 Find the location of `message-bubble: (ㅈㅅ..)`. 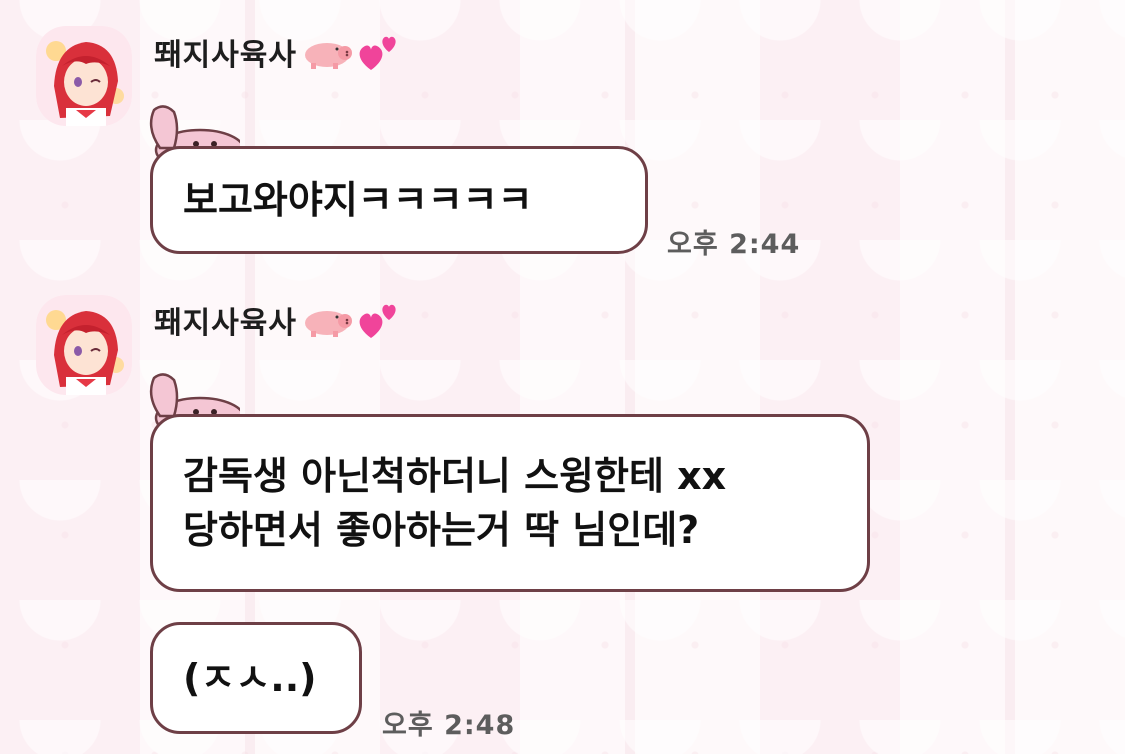

message-bubble: (ㅈㅅ..) is located at coordinates (256, 678).